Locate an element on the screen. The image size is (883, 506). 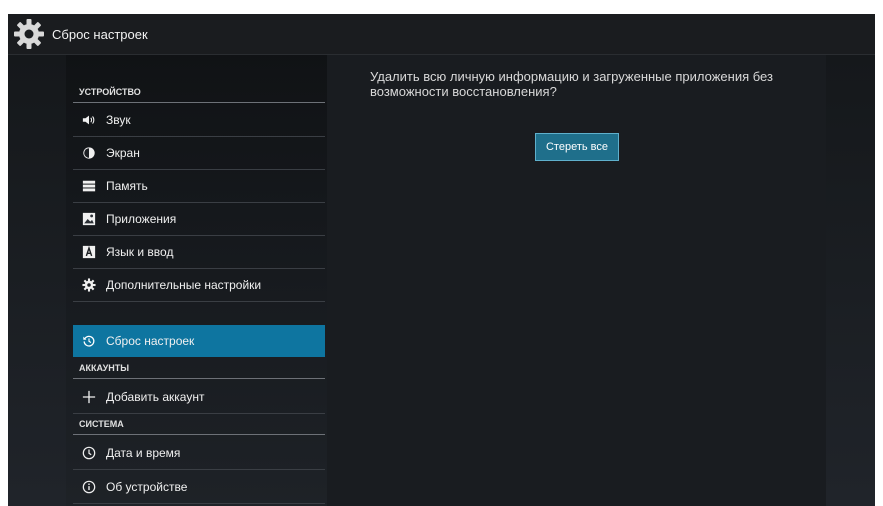
sidebar-item-advanced: Дополнительные настройки is located at coordinates (199, 285).